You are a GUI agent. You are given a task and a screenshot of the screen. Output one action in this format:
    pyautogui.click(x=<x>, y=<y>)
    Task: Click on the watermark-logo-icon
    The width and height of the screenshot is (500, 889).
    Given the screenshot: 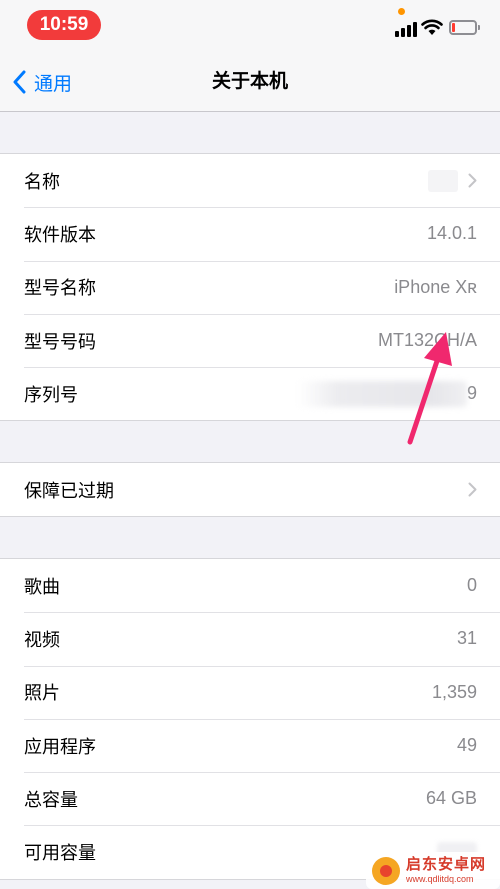 What is the action you would take?
    pyautogui.click(x=386, y=870)
    